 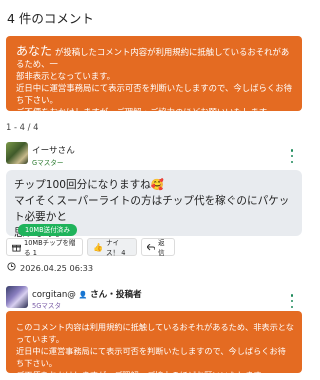 I want to click on reply-icon, so click(x=151, y=247).